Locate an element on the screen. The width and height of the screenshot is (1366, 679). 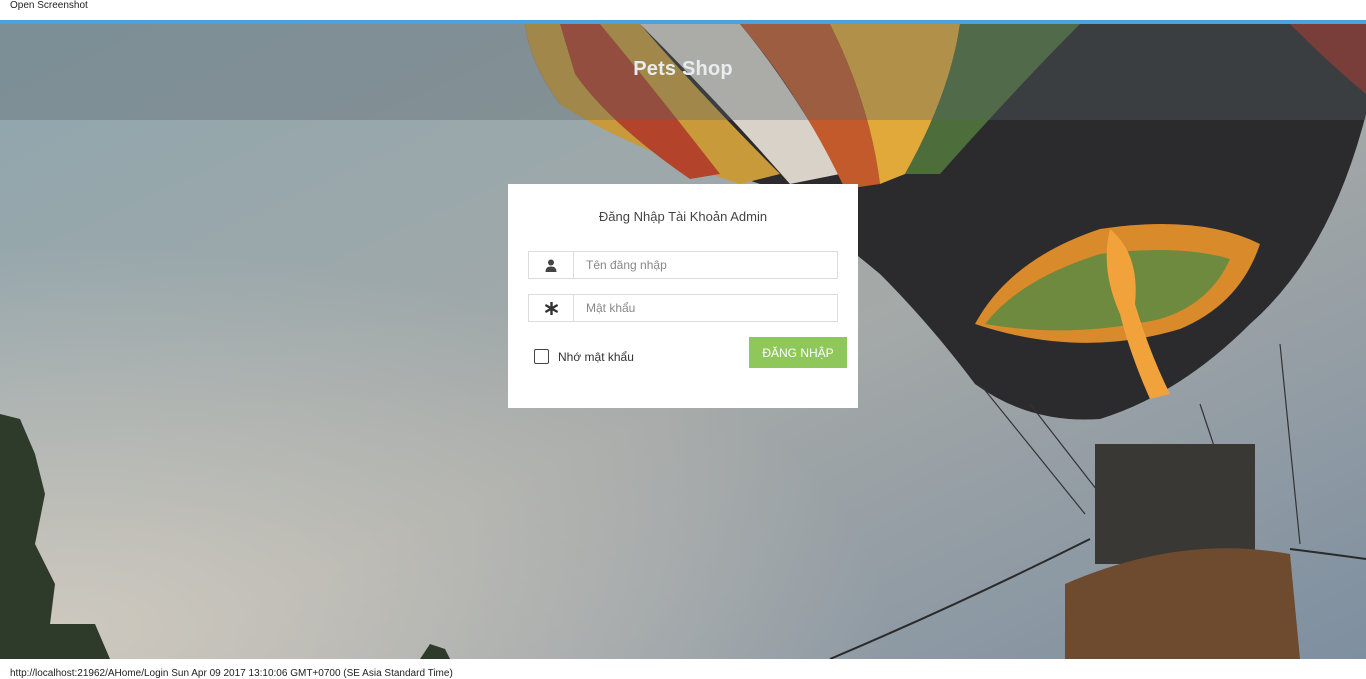
remember-checkbox is located at coordinates (541, 356).